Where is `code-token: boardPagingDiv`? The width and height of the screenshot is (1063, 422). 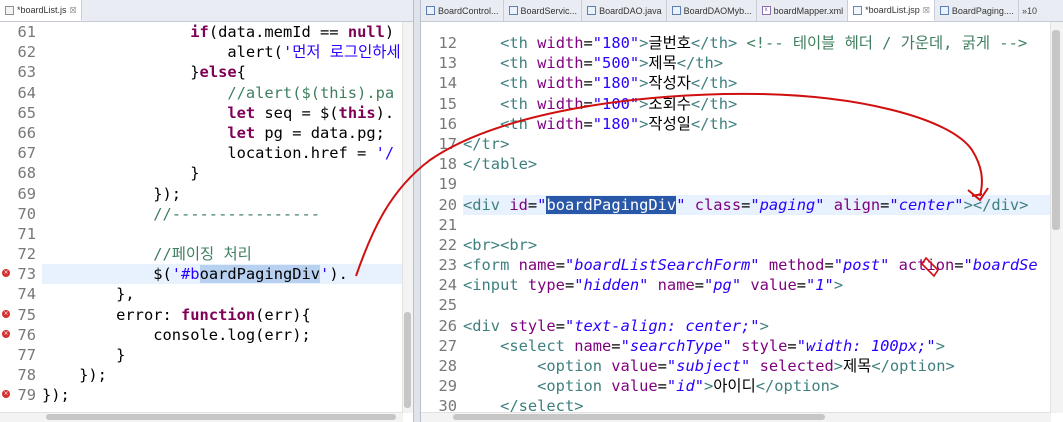 code-token: boardPagingDiv is located at coordinates (611, 204).